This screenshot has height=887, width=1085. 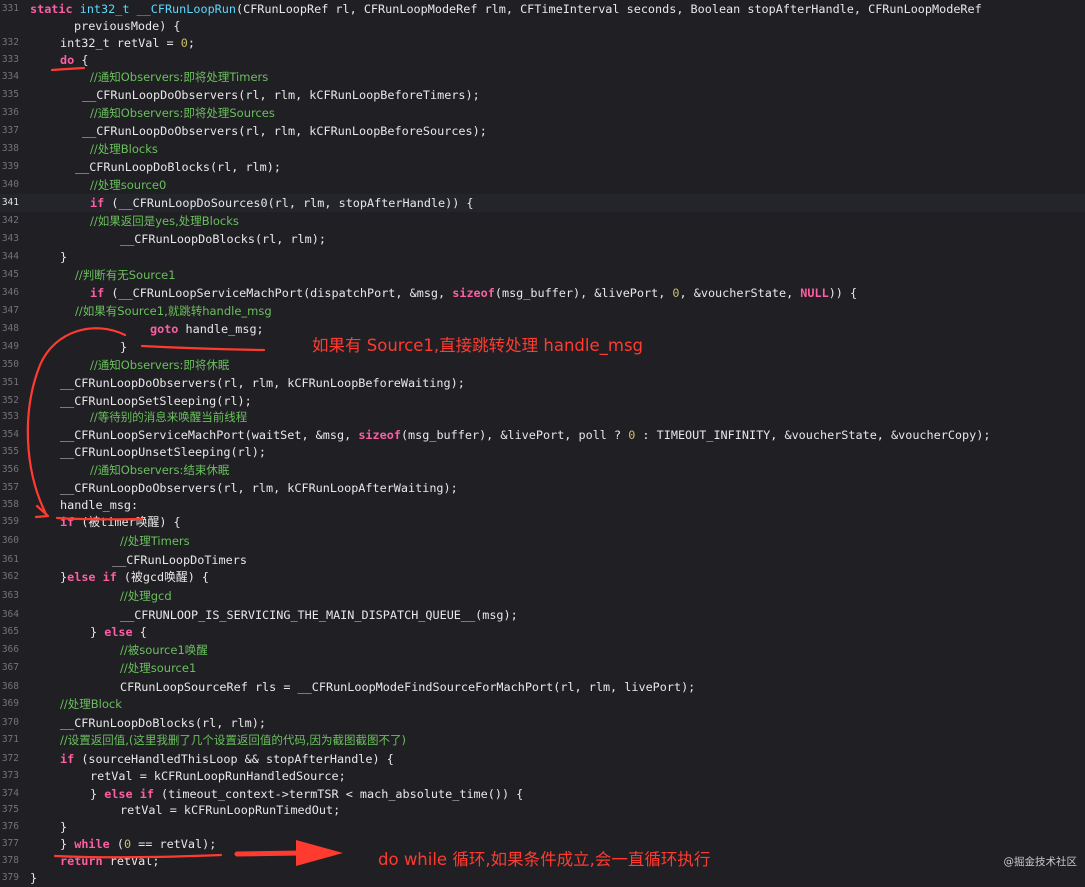 I want to click on line-number: 336, so click(x=10, y=112).